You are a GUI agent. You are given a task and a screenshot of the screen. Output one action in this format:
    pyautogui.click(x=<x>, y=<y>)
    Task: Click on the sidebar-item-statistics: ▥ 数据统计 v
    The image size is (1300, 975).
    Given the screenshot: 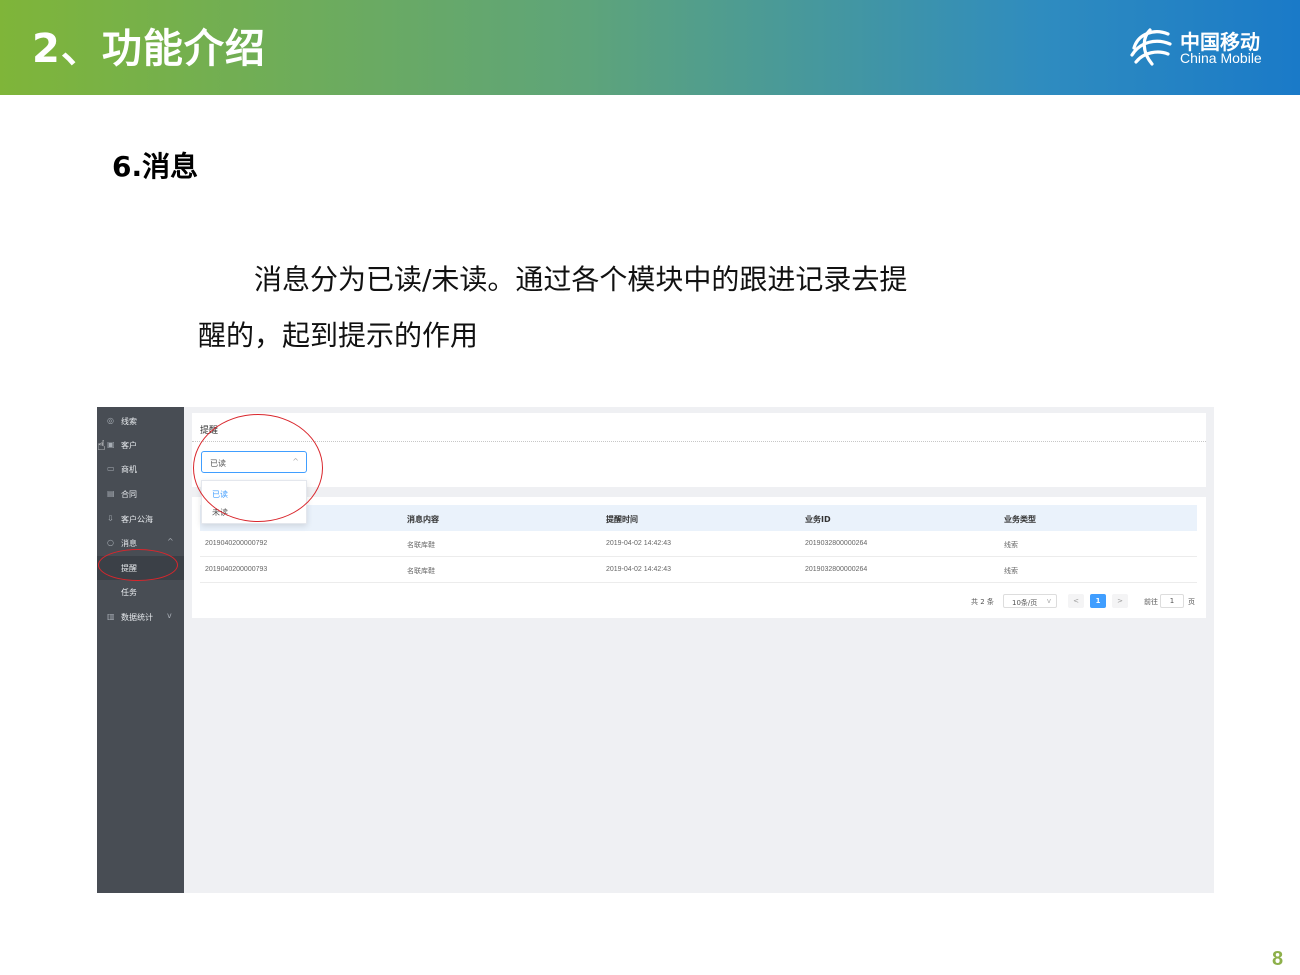 What is the action you would take?
    pyautogui.click(x=140, y=617)
    